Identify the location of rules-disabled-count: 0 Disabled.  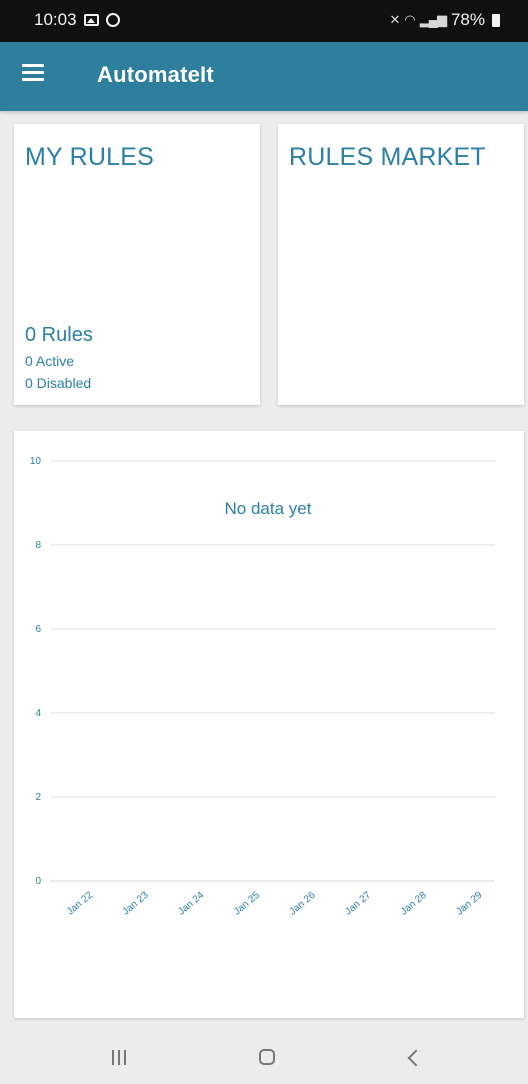
(58, 383).